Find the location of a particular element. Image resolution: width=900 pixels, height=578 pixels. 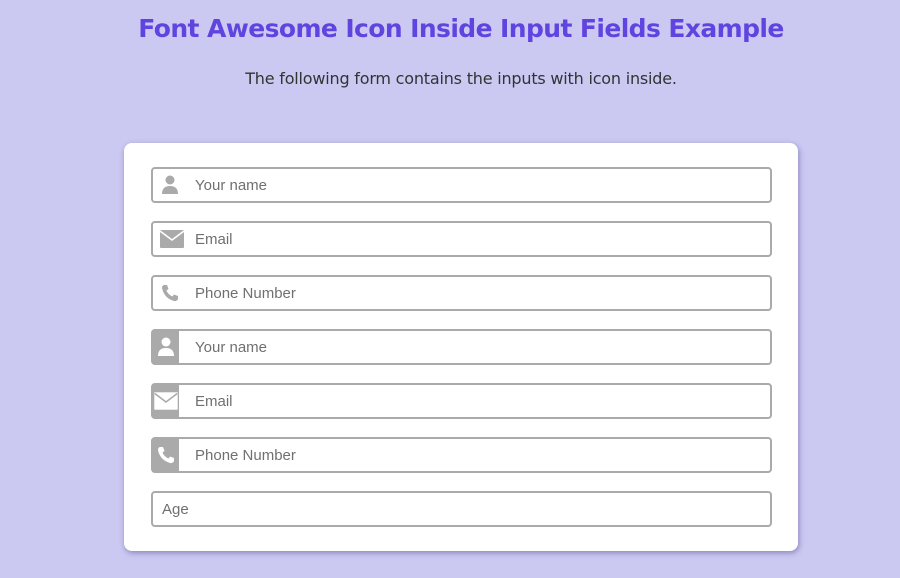

email-input-boxed is located at coordinates (479, 401).